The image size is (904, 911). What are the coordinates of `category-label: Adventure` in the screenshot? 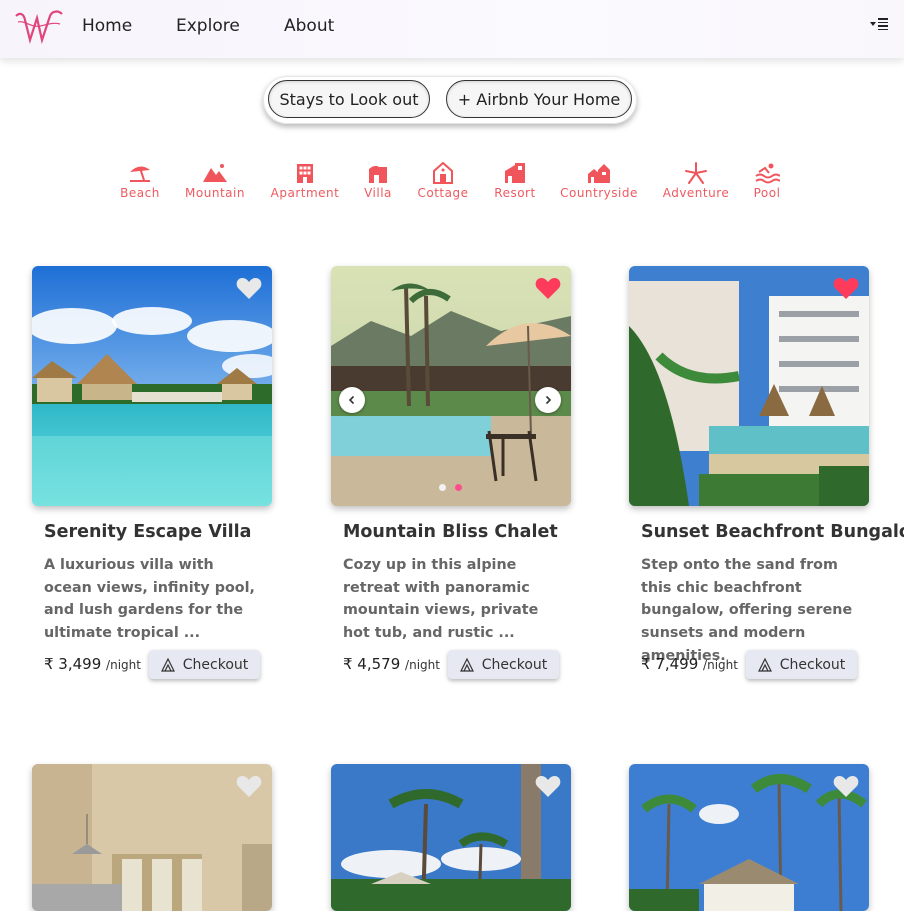 It's located at (696, 193).